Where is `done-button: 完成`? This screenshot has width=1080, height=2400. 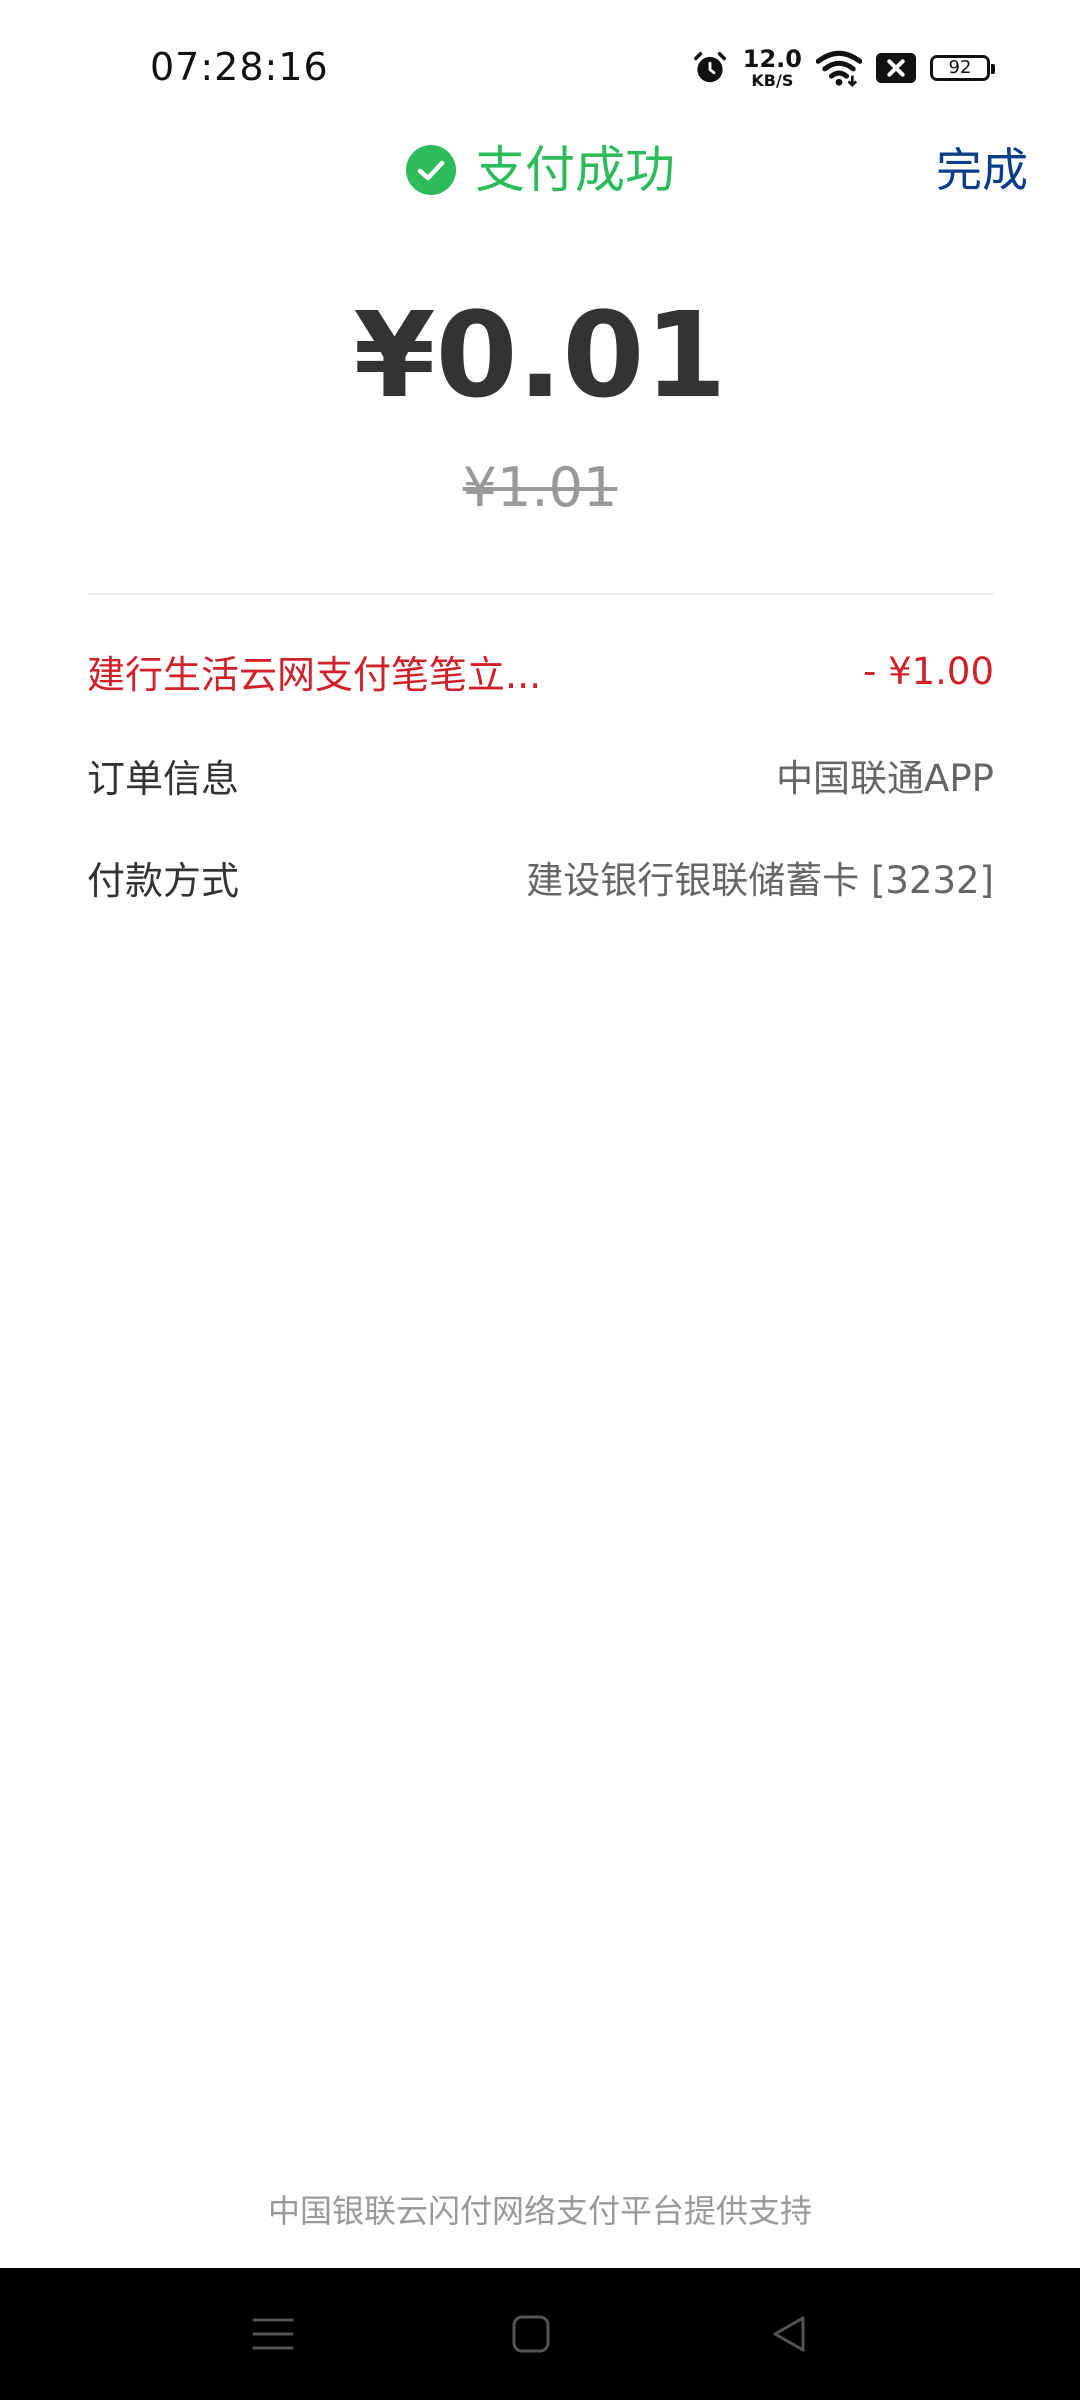 done-button: 完成 is located at coordinates (982, 170).